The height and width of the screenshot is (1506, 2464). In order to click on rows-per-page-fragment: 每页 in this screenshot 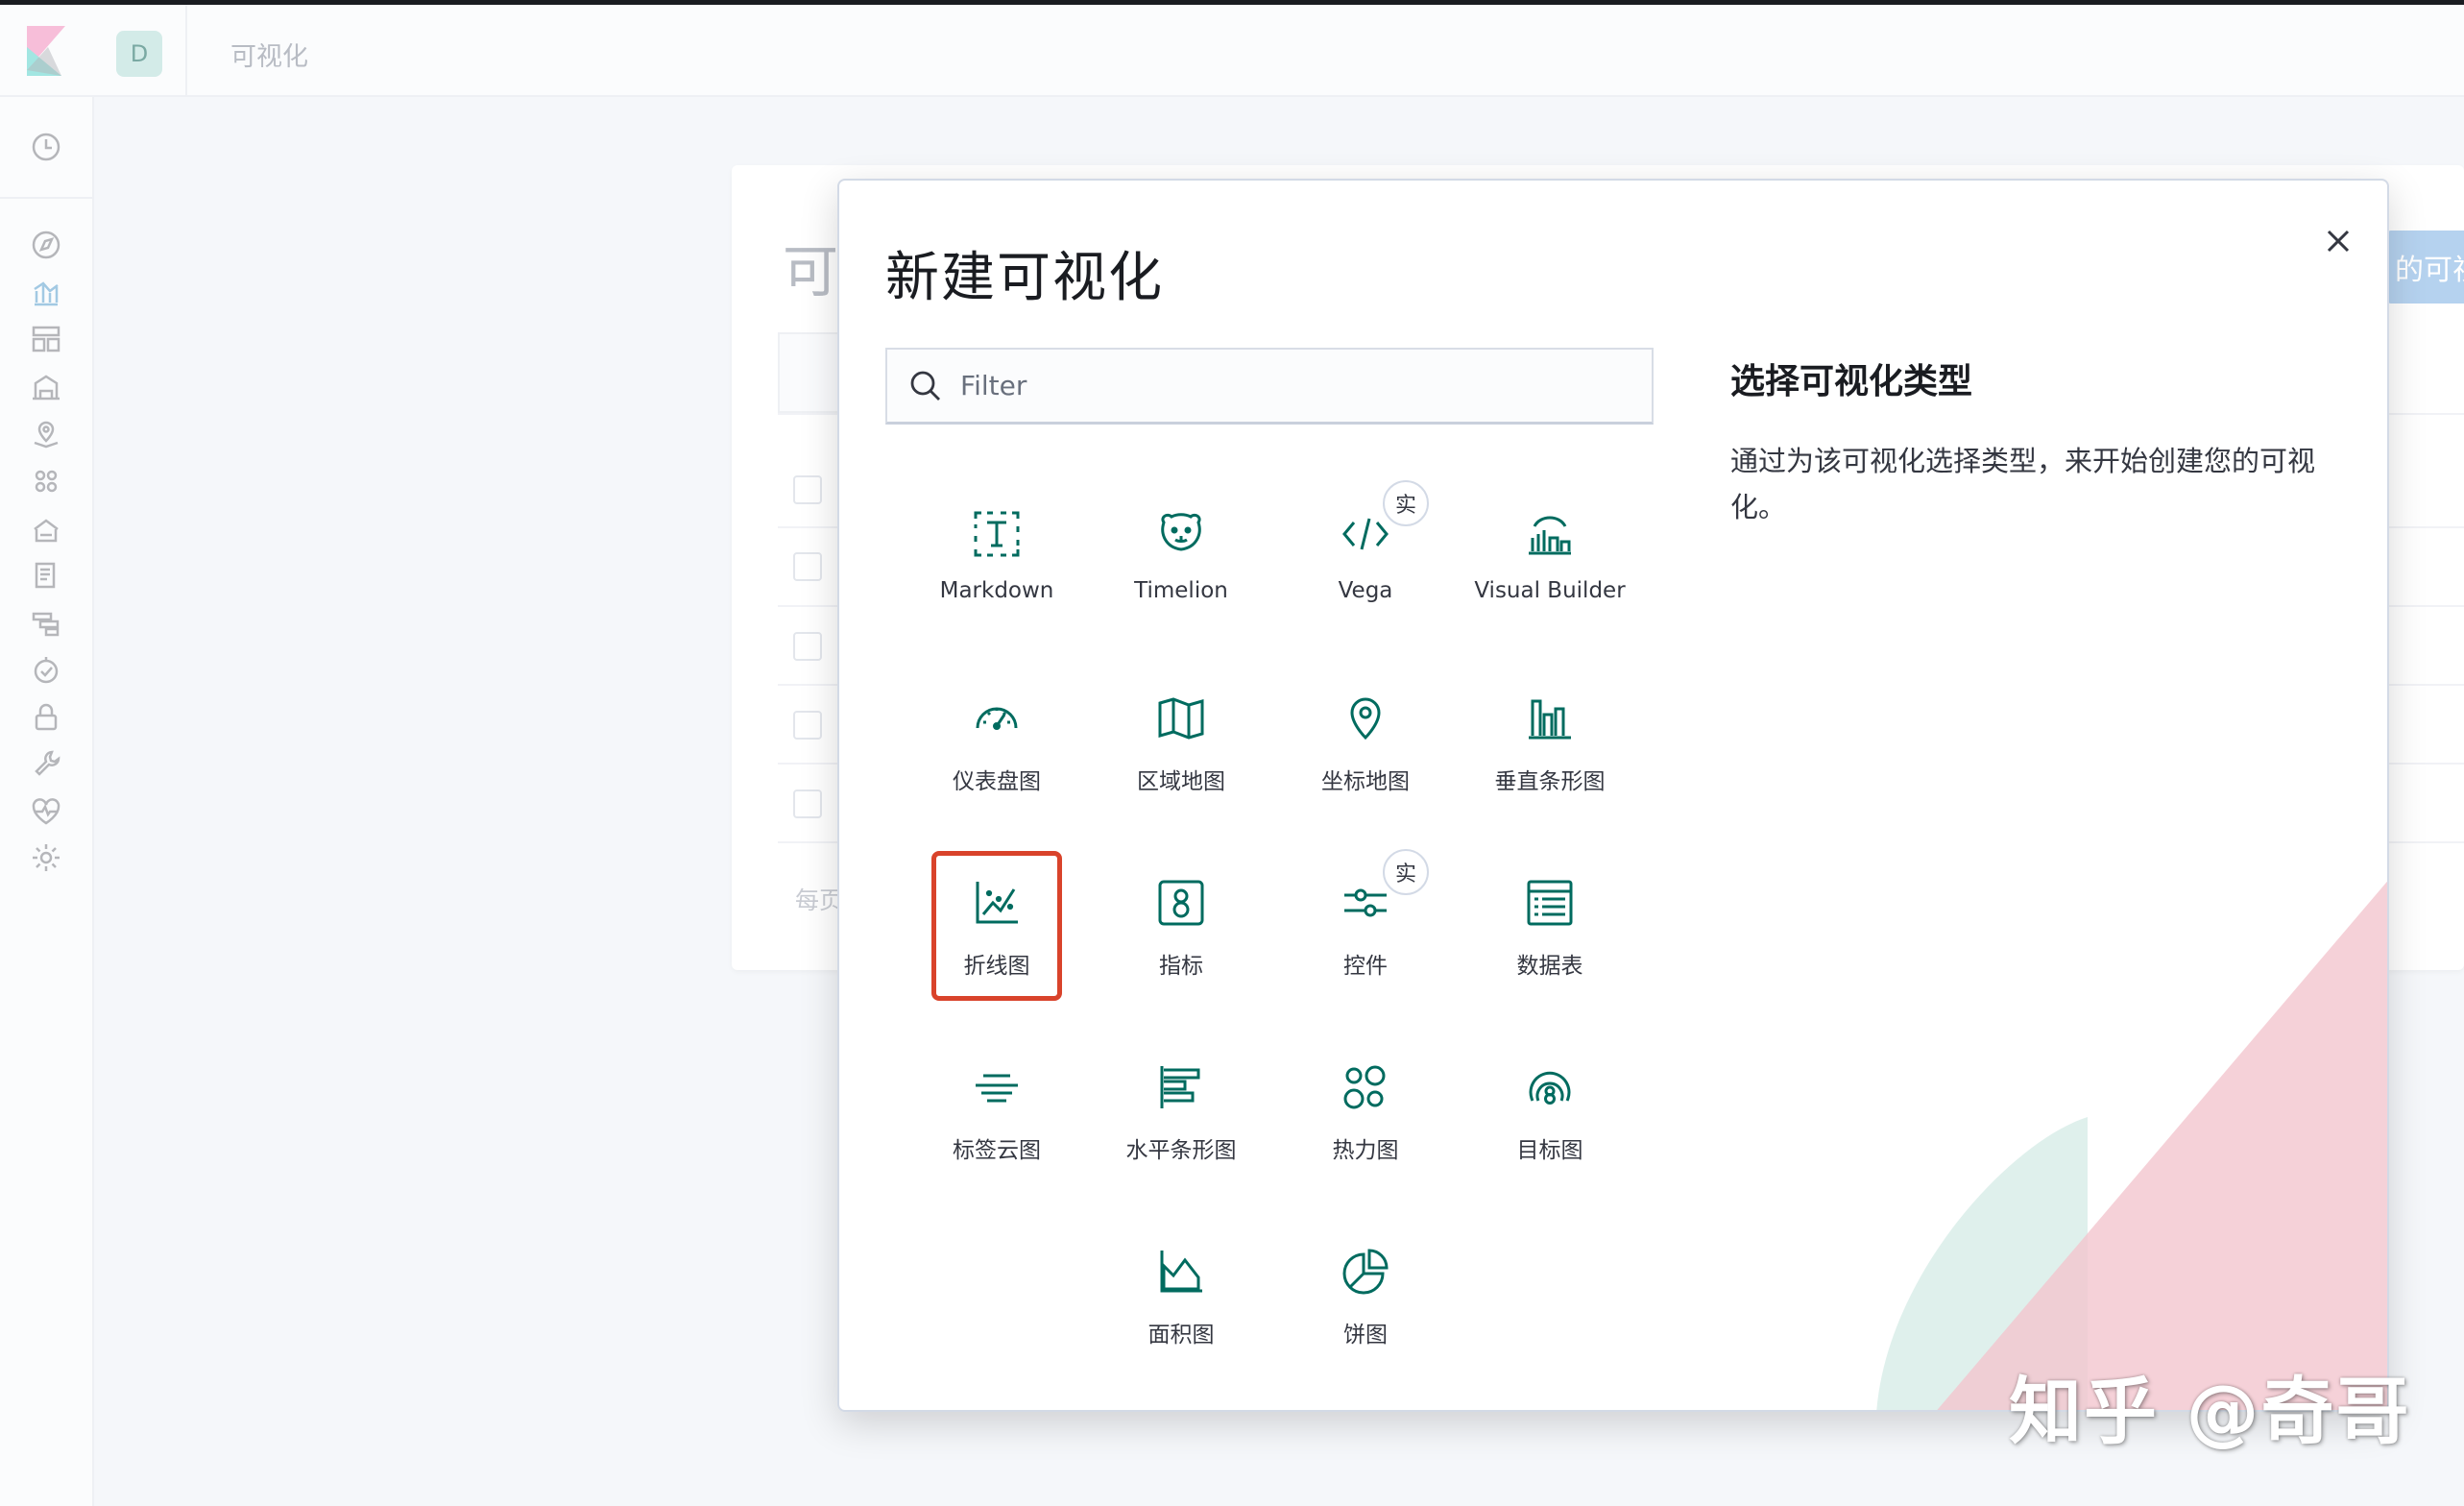, I will do `click(820, 900)`.